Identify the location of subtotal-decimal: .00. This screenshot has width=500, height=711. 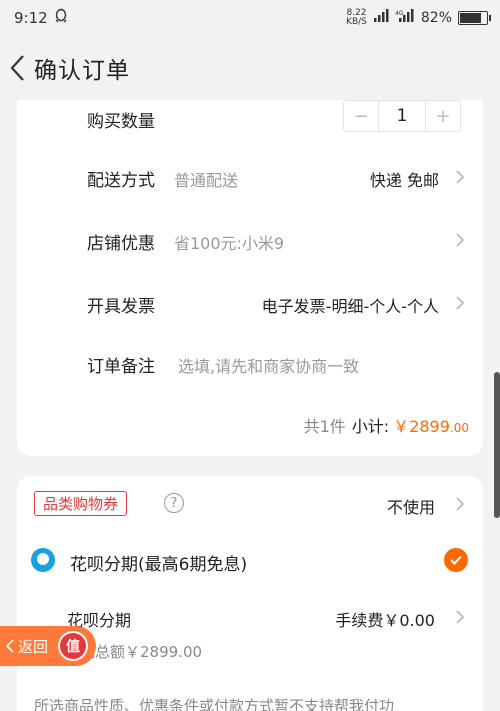
(459, 428).